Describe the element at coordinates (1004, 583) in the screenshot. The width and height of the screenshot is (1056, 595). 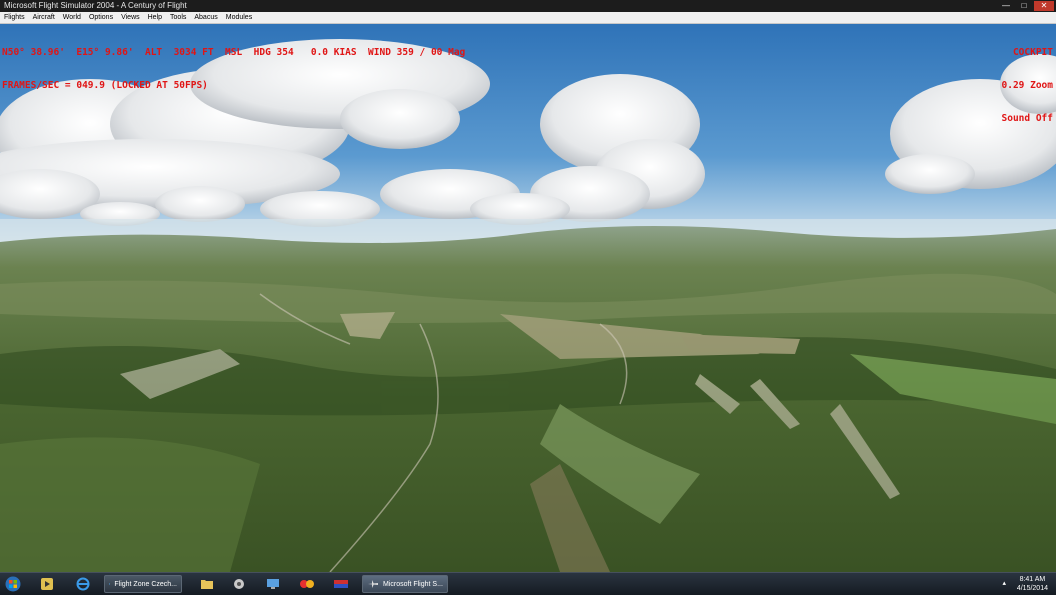
I see `tray-expand-icon: ▴` at that location.